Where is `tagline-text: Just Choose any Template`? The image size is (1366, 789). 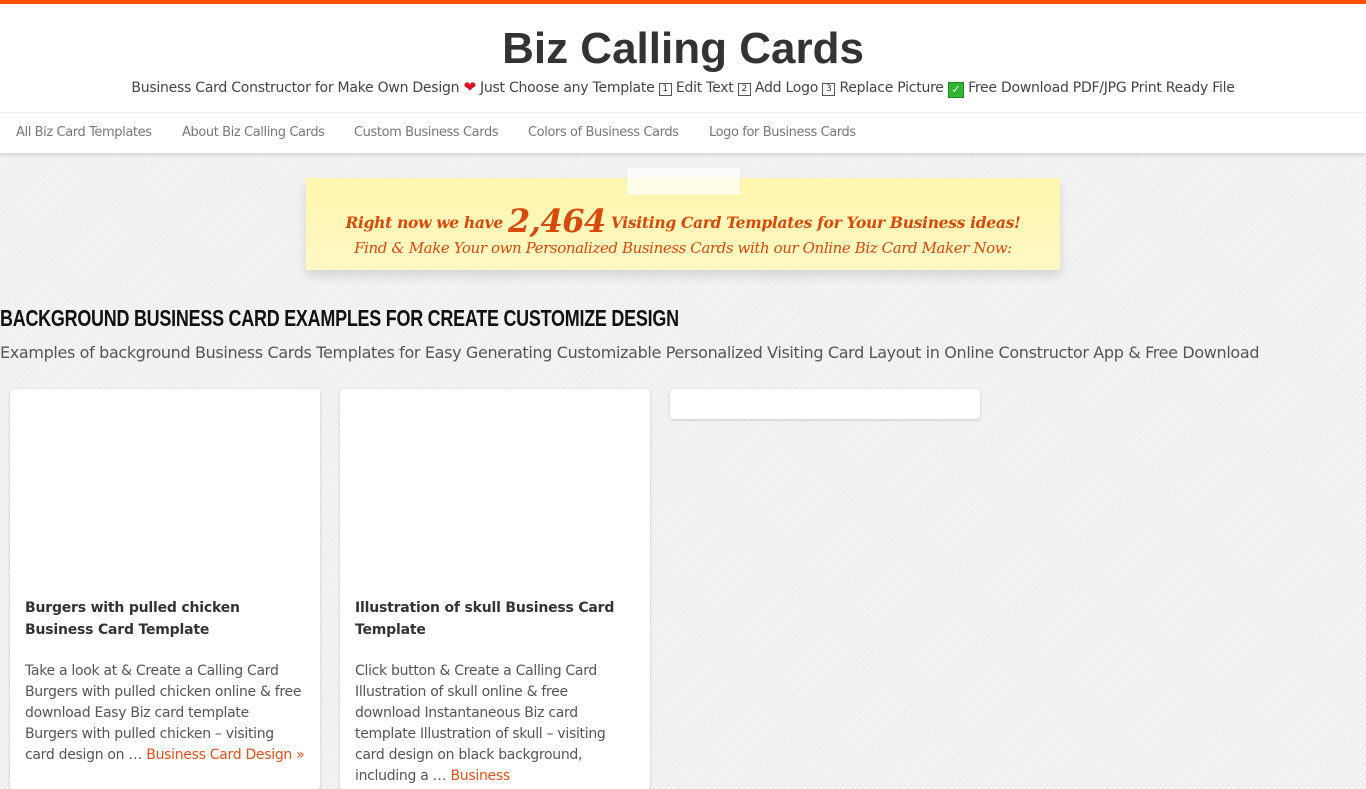 tagline-text: Just Choose any Template is located at coordinates (567, 88).